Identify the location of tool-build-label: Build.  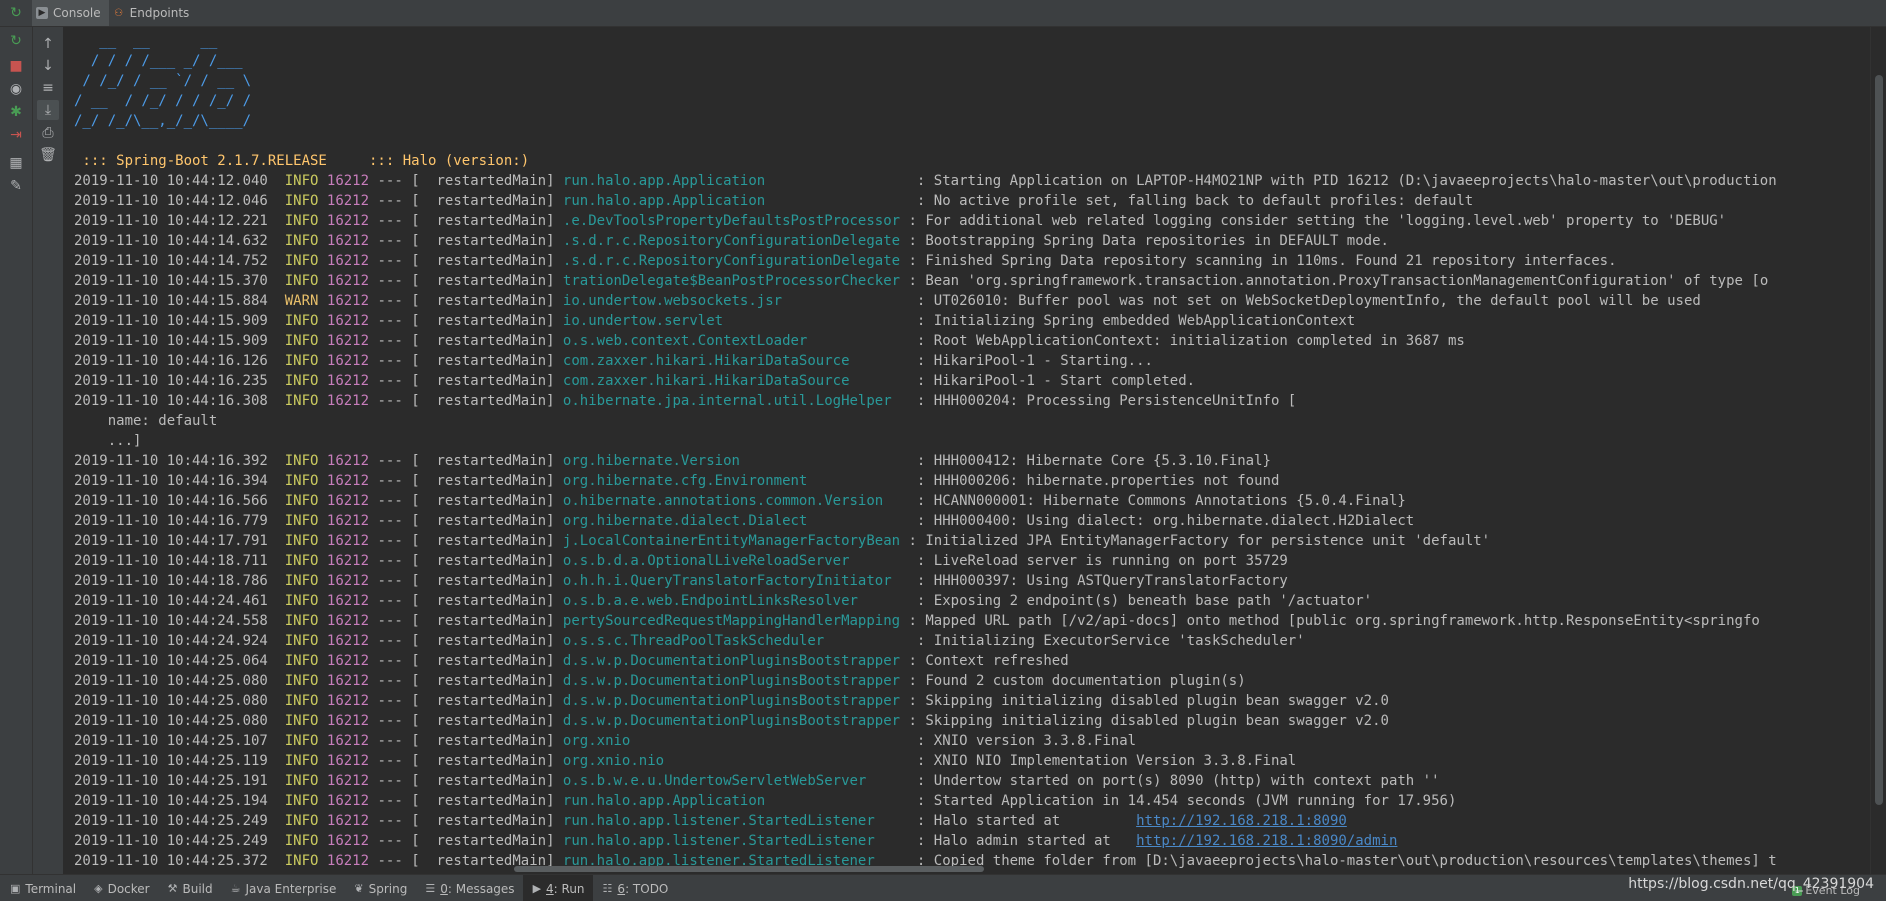
(198, 889).